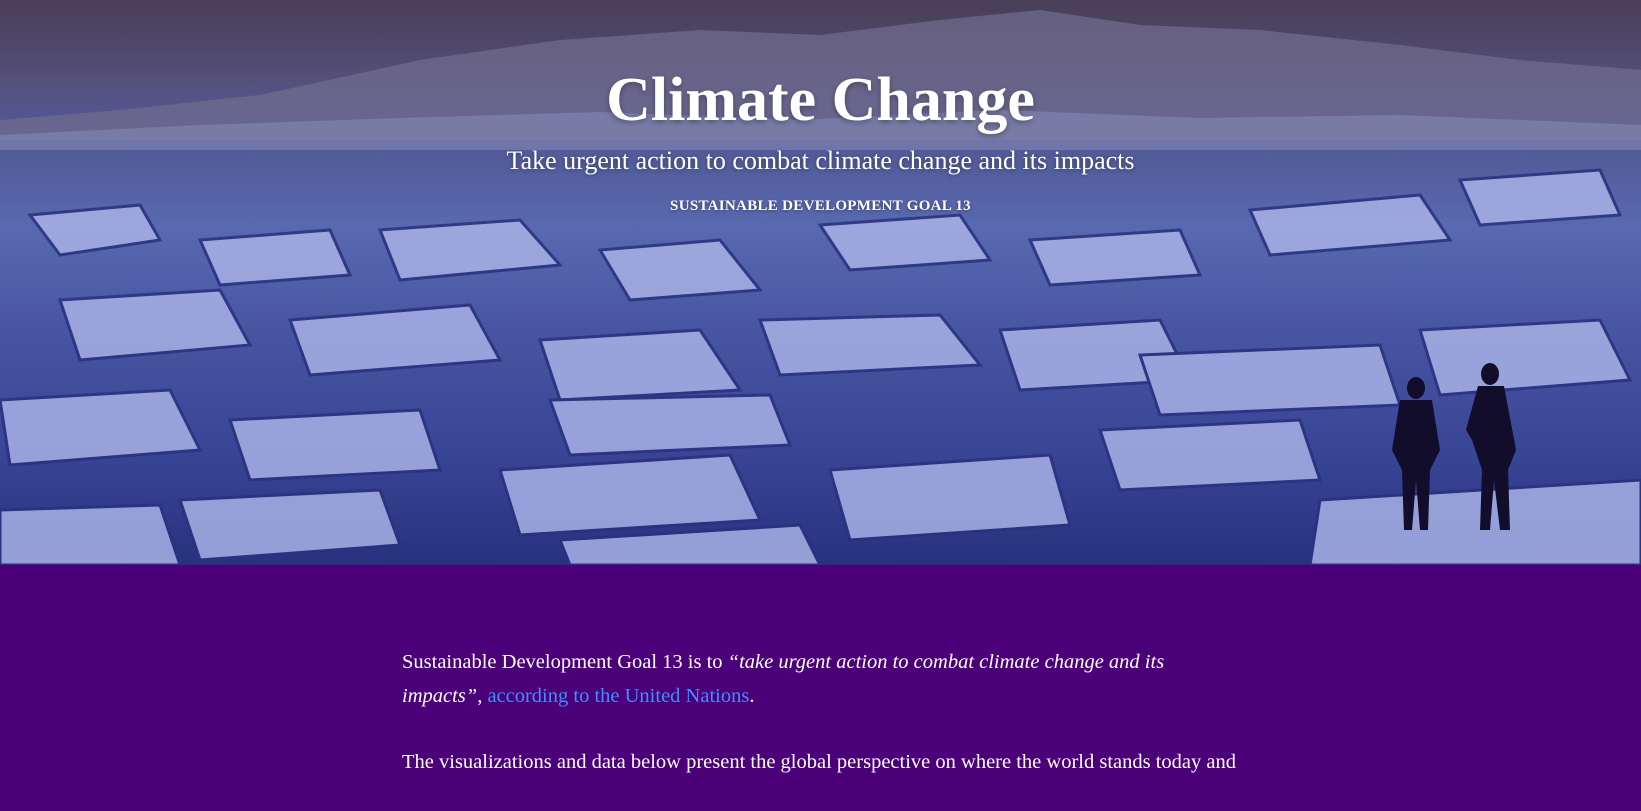 The width and height of the screenshot is (1641, 811). I want to click on intro-comma: ,, so click(482, 696).